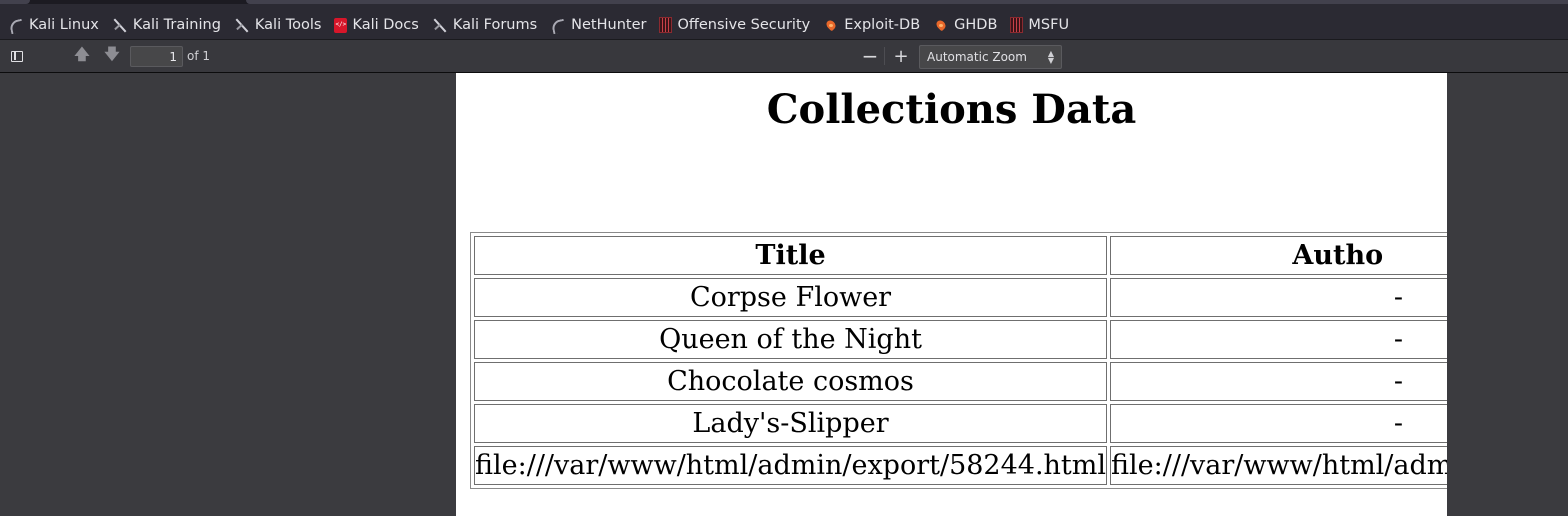 This screenshot has height=516, width=1568. I want to click on cell-title: Lady's-Slipper, so click(791, 423).